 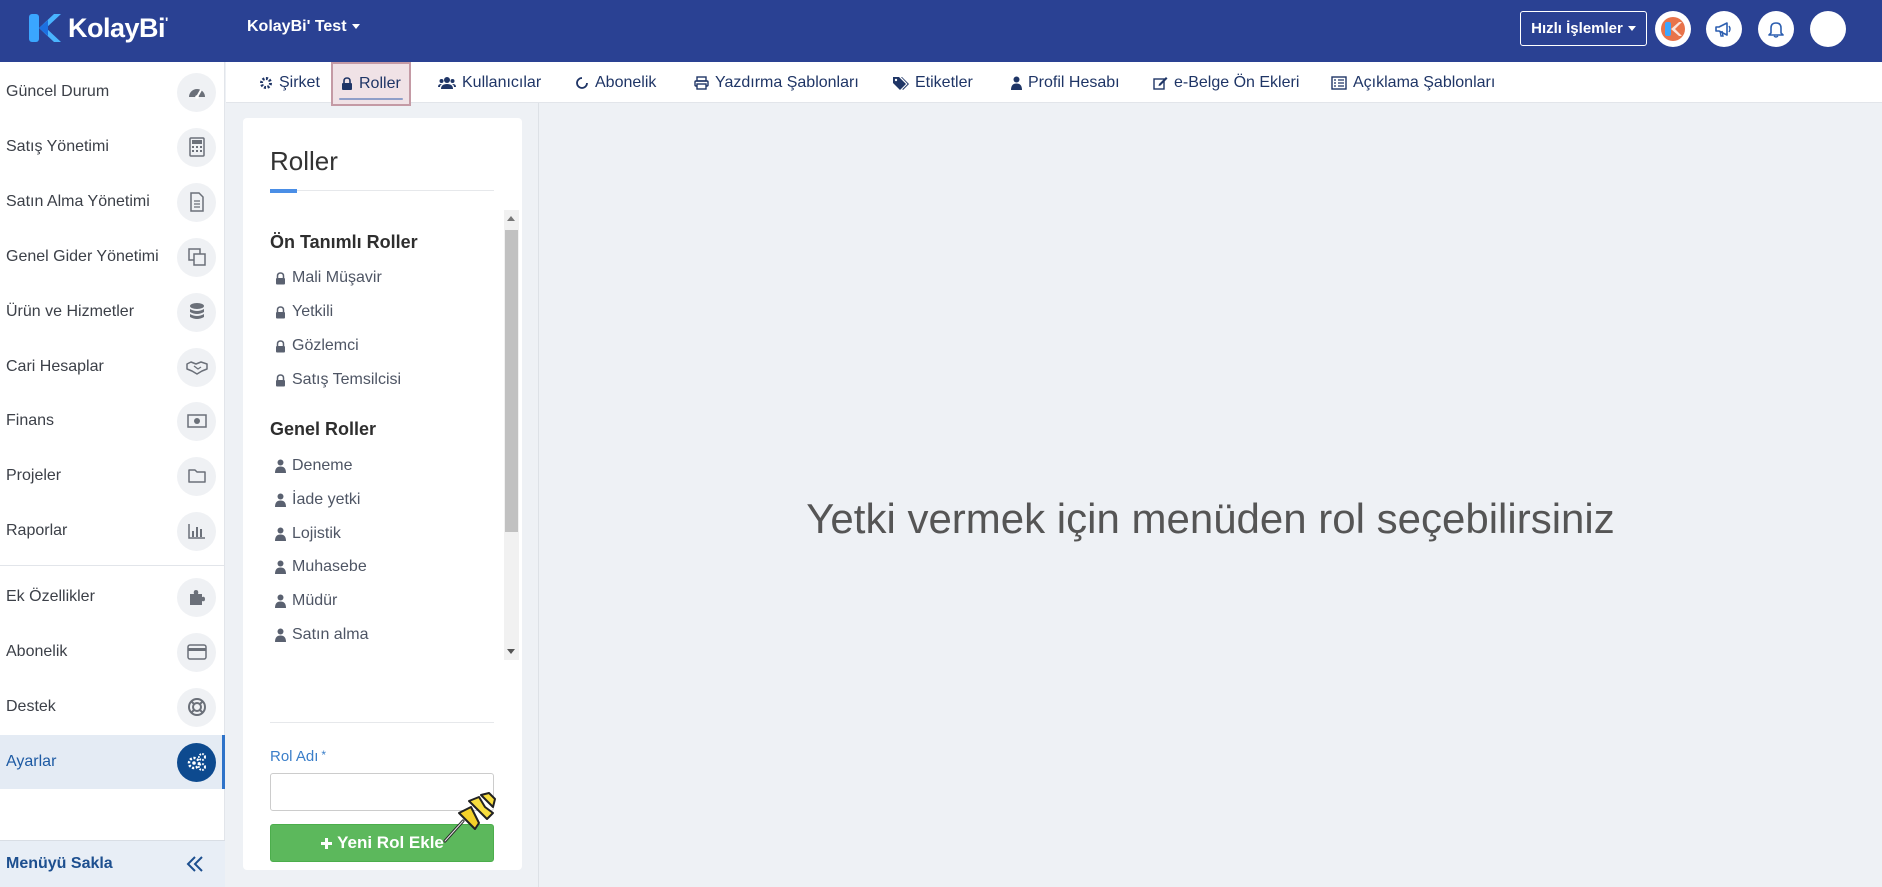 I want to click on brand-name: KolayBi', so click(x=118, y=27).